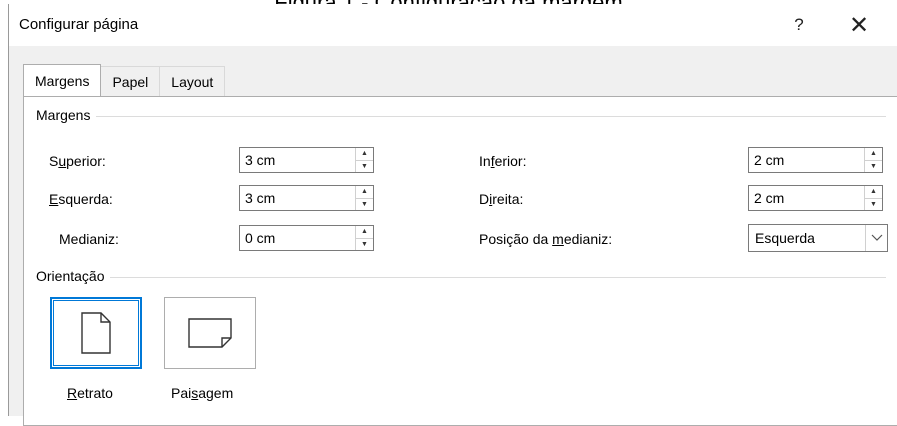 The width and height of the screenshot is (897, 426). What do you see at coordinates (546, 239) in the screenshot?
I see `gutter-position-label: Posição da medianiz:` at bounding box center [546, 239].